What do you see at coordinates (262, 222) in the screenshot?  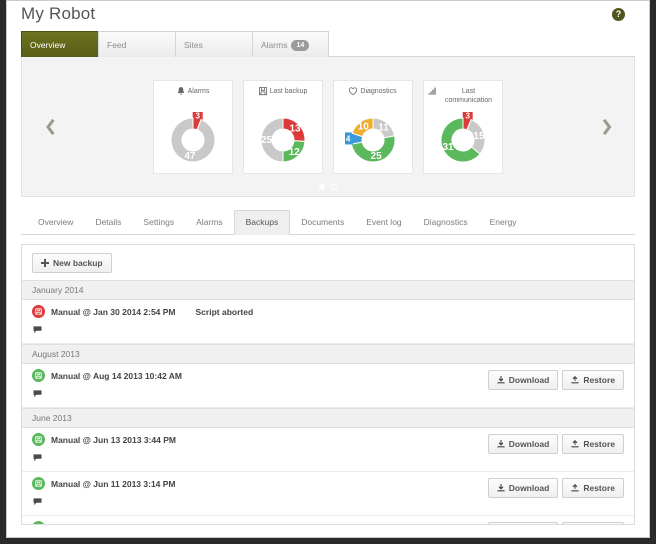 I see `section-tab-backups: Backups` at bounding box center [262, 222].